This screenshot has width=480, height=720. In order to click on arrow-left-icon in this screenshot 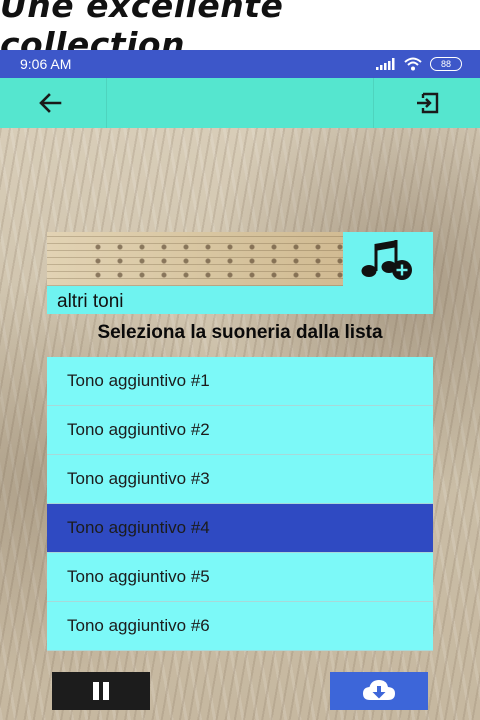, I will do `click(50, 103)`.